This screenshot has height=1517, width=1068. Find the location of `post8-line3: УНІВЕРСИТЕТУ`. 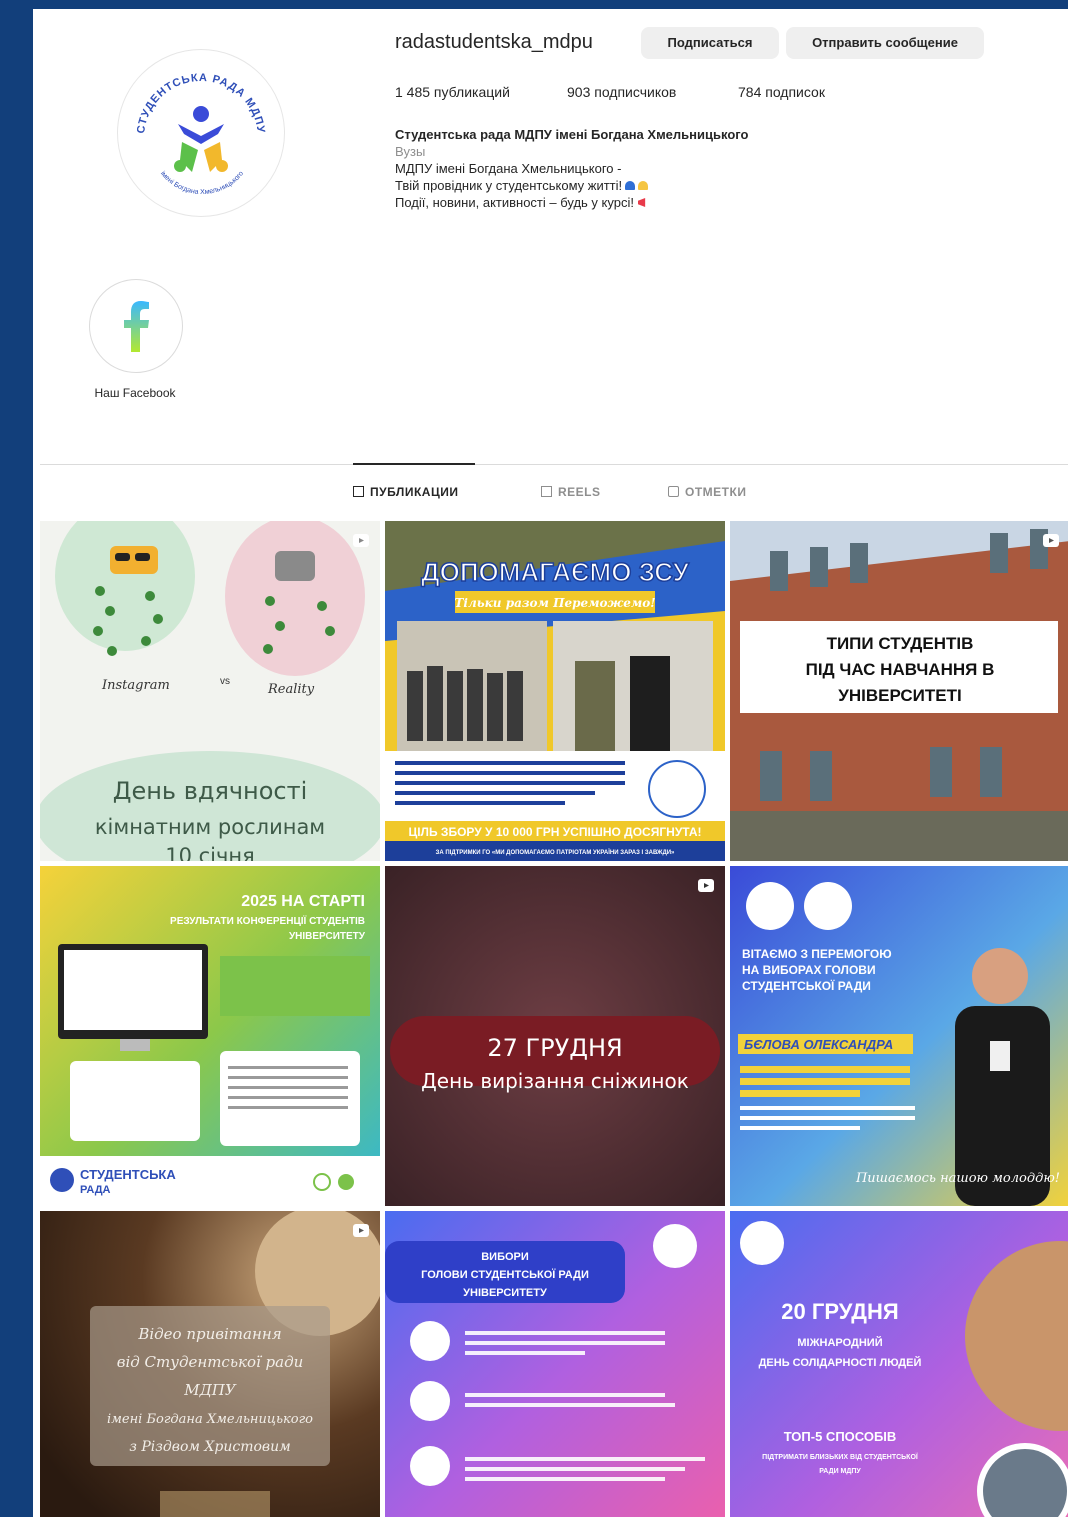

post8-line3: УНІВЕРСИТЕТУ is located at coordinates (505, 1293).